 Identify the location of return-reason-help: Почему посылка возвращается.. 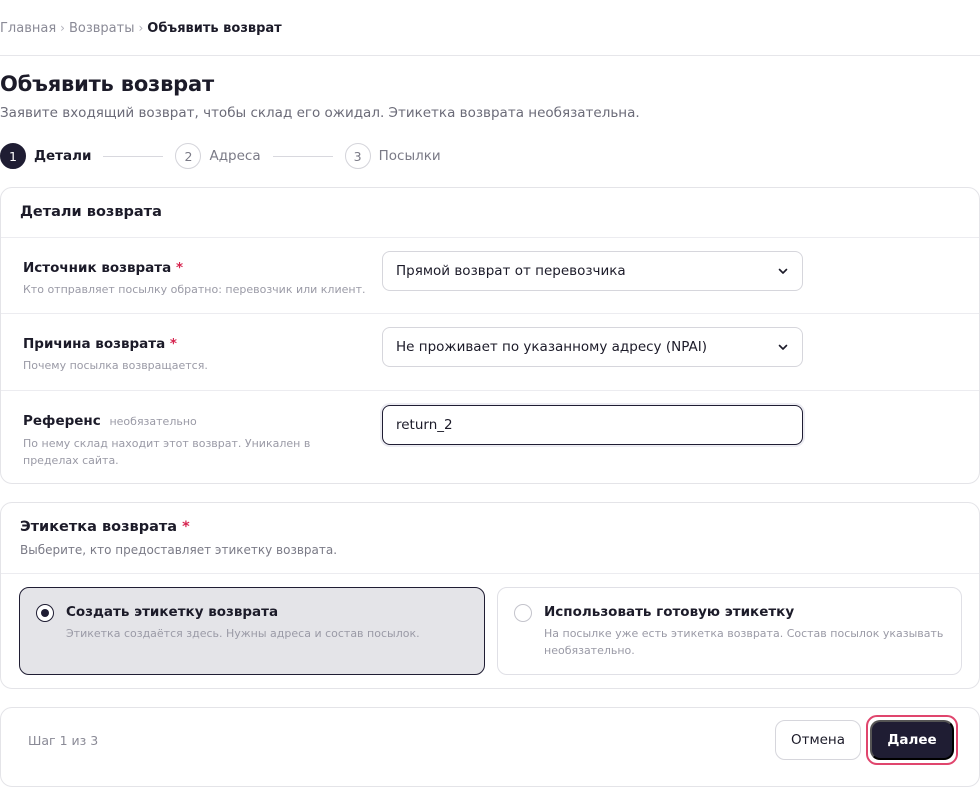
(115, 365).